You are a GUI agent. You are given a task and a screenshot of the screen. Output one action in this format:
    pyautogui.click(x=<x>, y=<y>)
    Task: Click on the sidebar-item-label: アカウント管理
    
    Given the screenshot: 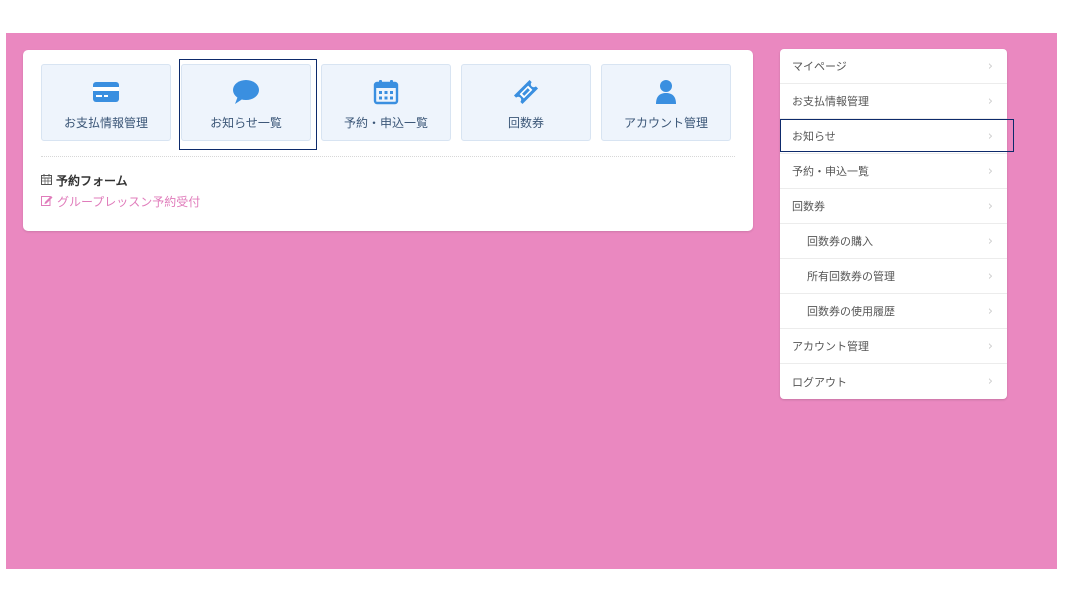 What is the action you would take?
    pyautogui.click(x=830, y=346)
    